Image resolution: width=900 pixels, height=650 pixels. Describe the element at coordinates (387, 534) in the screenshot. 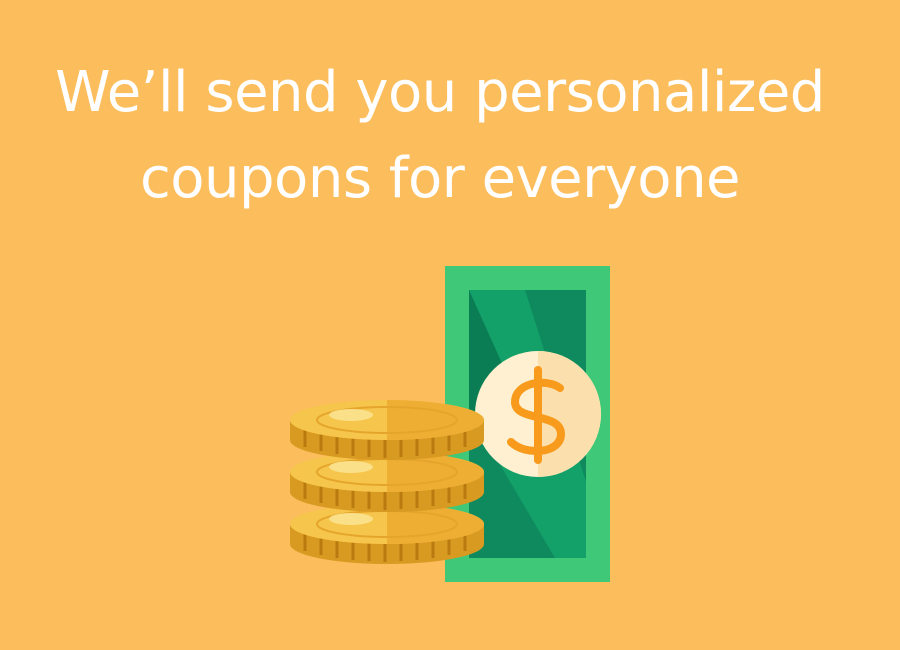

I see `coin-bottom` at that location.